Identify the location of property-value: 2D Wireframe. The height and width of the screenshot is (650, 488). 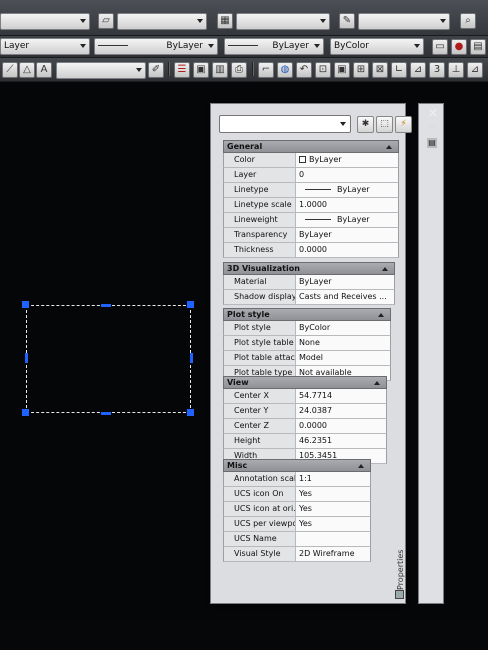
(333, 554).